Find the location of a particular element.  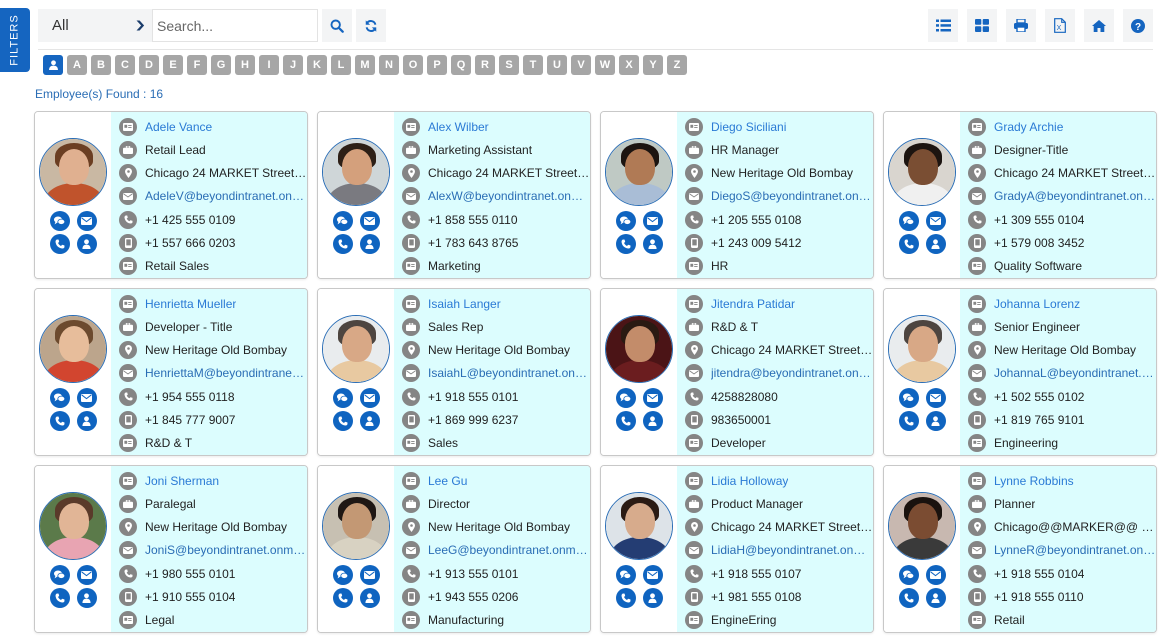

alphabet-letter-l: L is located at coordinates (341, 65).